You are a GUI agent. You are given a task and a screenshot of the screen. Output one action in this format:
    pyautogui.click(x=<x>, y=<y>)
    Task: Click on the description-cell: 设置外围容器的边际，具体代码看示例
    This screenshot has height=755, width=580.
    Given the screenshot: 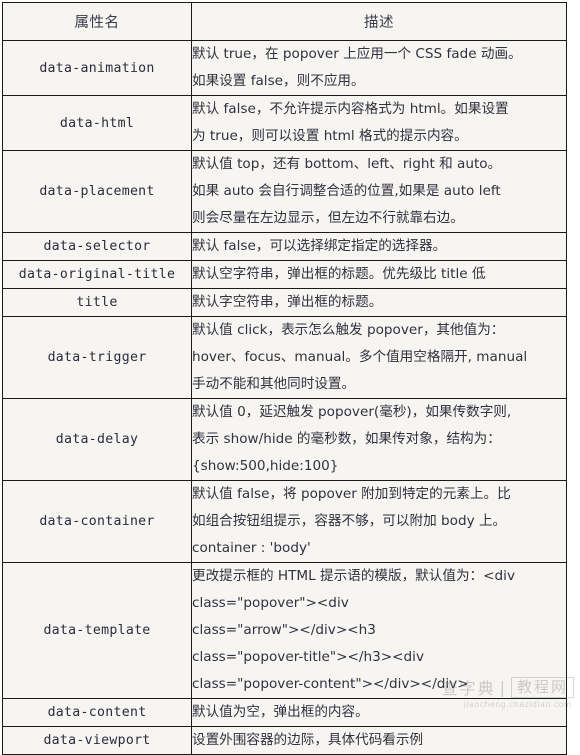 What is the action you would take?
    pyautogui.click(x=379, y=740)
    